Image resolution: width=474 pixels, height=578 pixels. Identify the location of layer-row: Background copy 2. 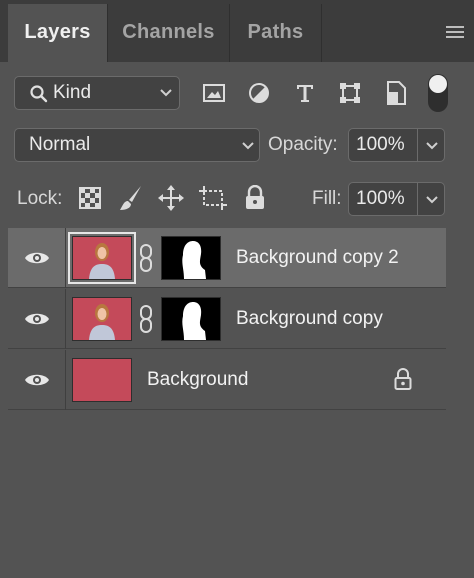
(227, 258).